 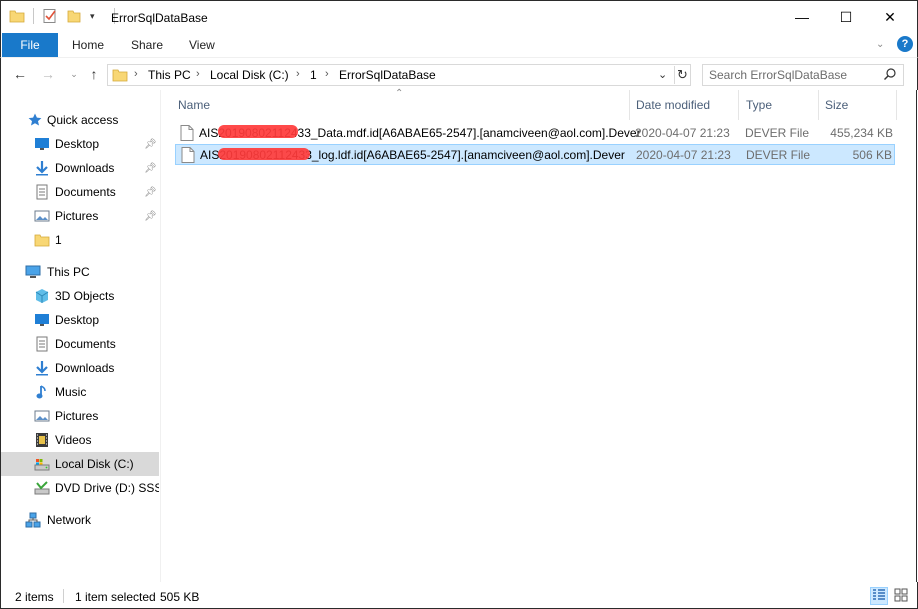 What do you see at coordinates (50, 16) in the screenshot?
I see `properties-icon` at bounding box center [50, 16].